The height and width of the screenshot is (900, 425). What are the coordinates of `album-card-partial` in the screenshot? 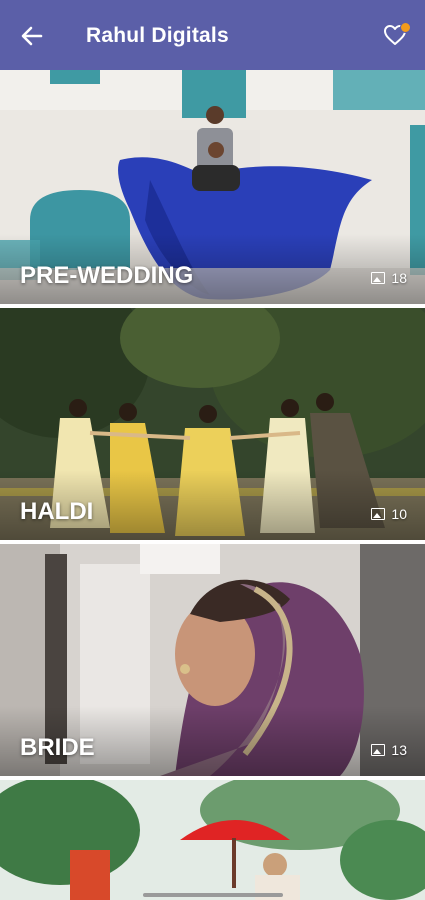 It's located at (212, 840).